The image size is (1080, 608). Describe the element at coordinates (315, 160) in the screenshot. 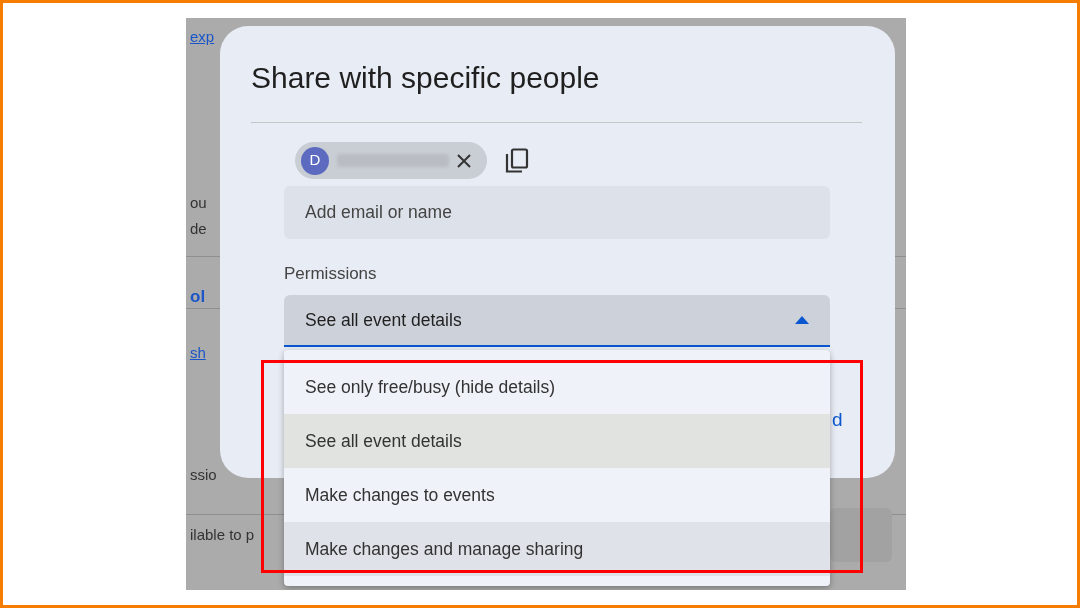

I see `avatar: D` at that location.